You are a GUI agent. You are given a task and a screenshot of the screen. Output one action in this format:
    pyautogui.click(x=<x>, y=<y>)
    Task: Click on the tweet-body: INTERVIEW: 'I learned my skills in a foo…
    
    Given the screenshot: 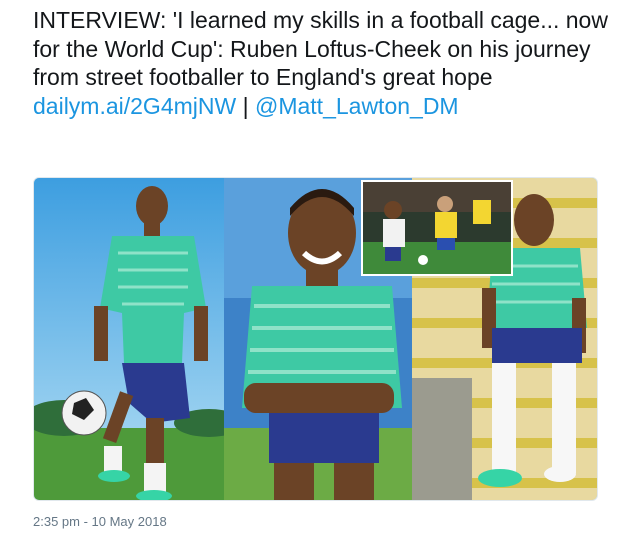 What is the action you would take?
    pyautogui.click(x=320, y=48)
    